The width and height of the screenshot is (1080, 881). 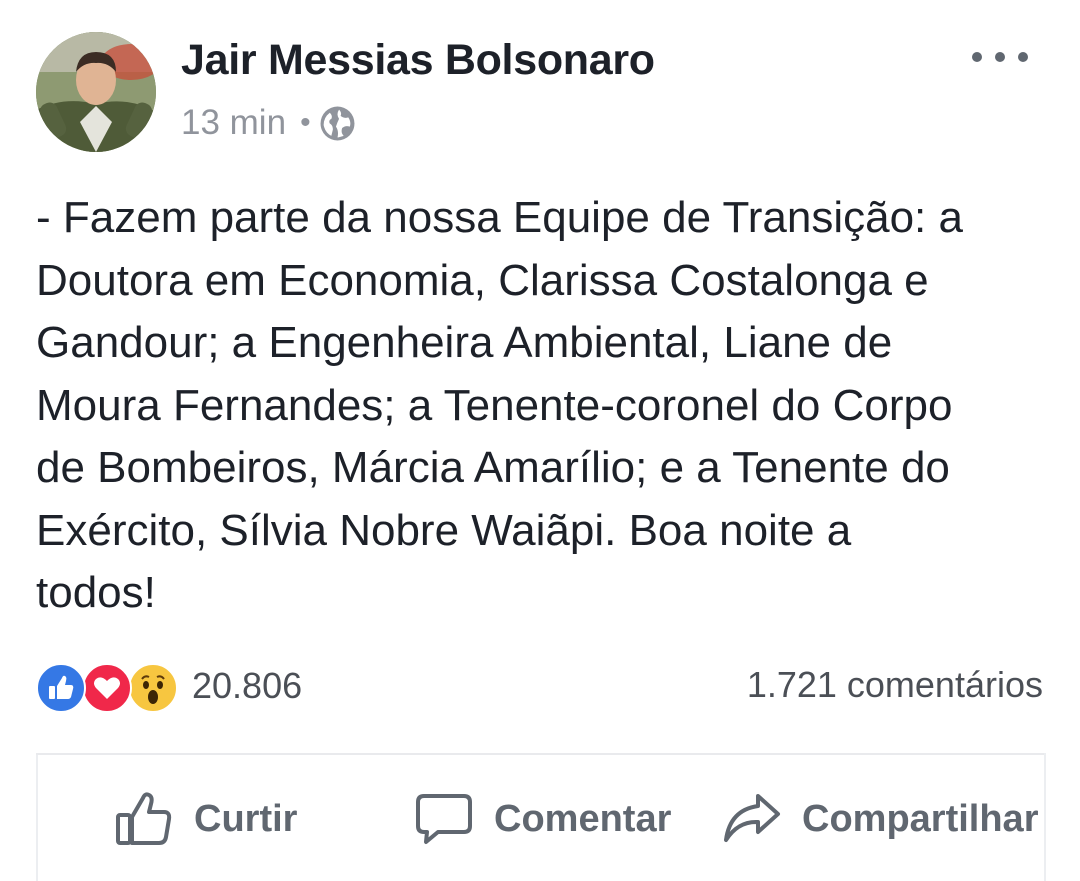 I want to click on love-reaction-icon, so click(x=107, y=688).